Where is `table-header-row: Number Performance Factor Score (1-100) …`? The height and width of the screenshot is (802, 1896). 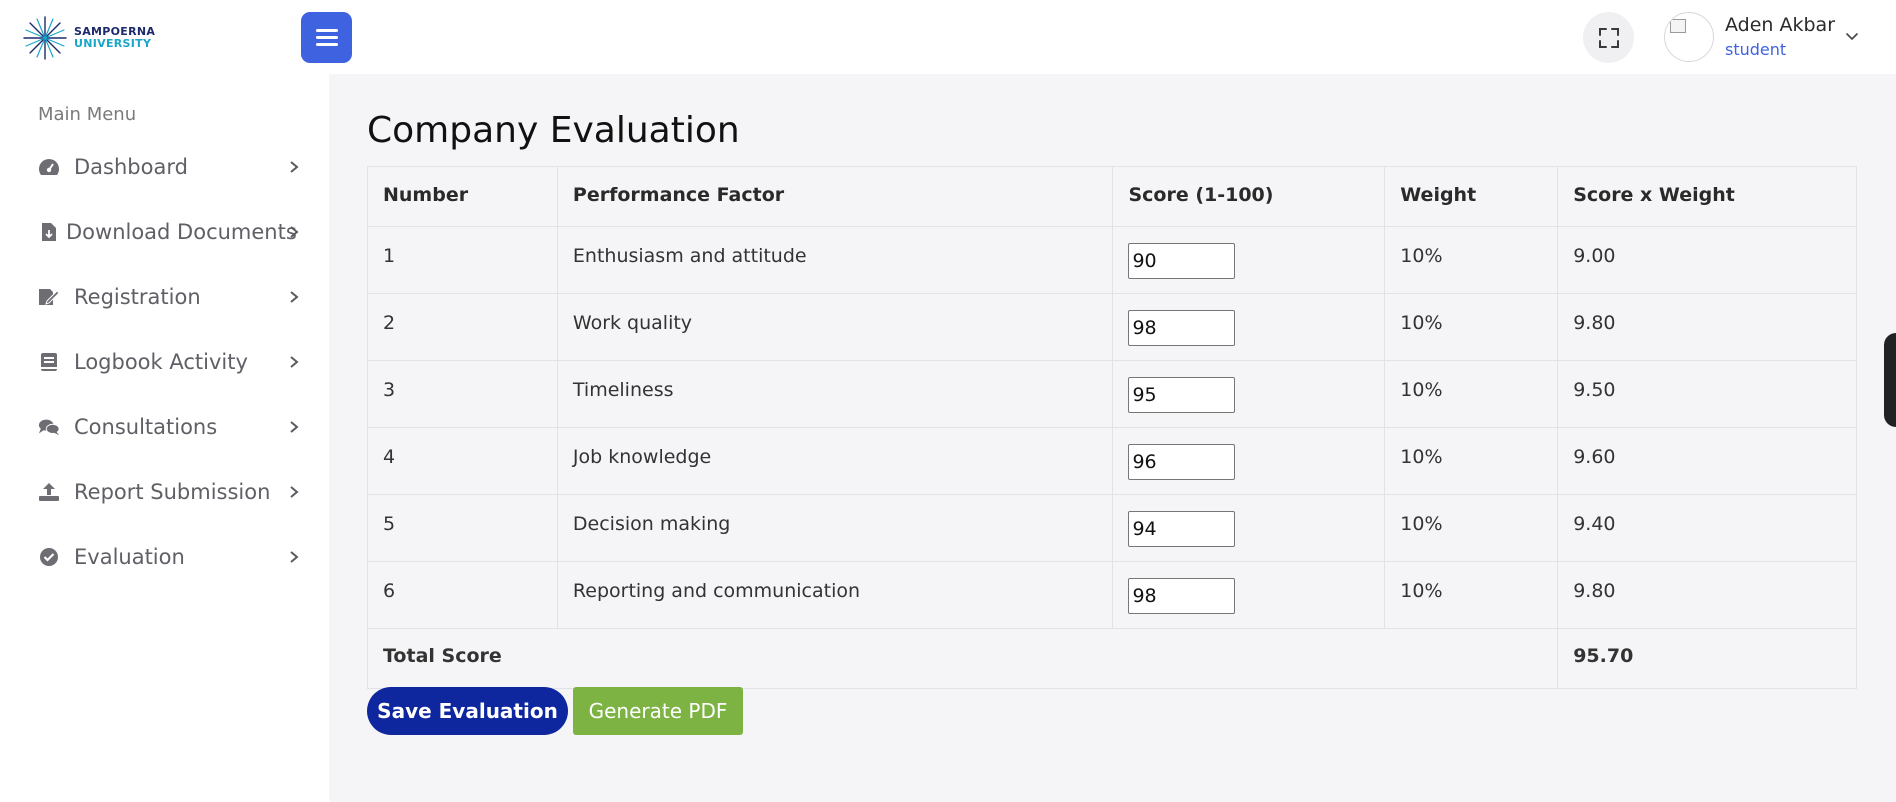 table-header-row: Number Performance Factor Score (1-100) … is located at coordinates (1112, 196).